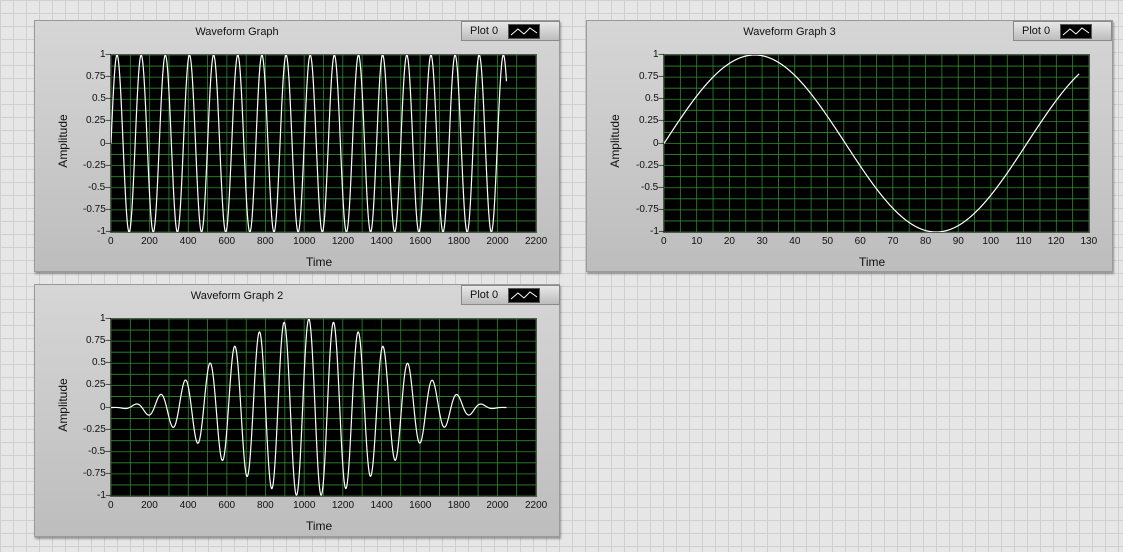  What do you see at coordinates (893, 241) in the screenshot?
I see `x-tick-label: 70` at bounding box center [893, 241].